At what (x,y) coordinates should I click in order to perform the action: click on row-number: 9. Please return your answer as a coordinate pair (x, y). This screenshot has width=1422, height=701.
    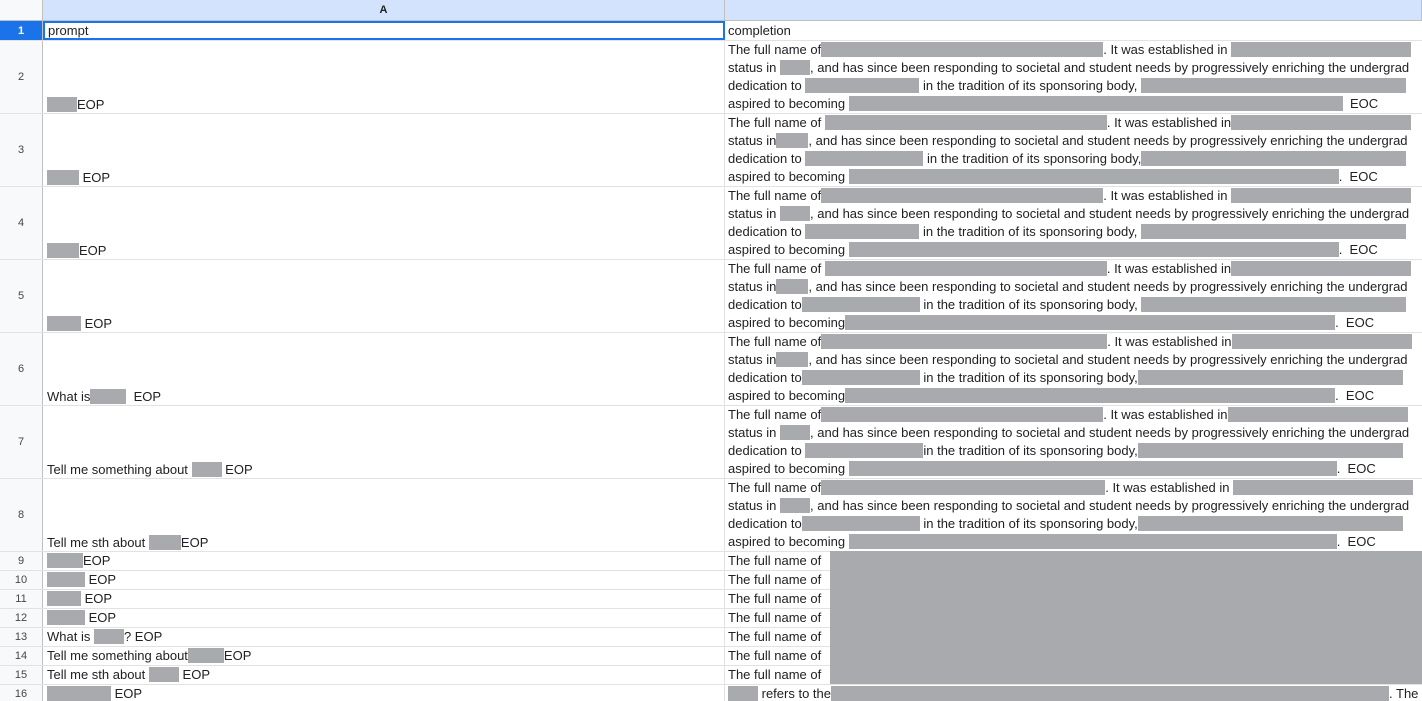
    Looking at the image, I should click on (21, 561).